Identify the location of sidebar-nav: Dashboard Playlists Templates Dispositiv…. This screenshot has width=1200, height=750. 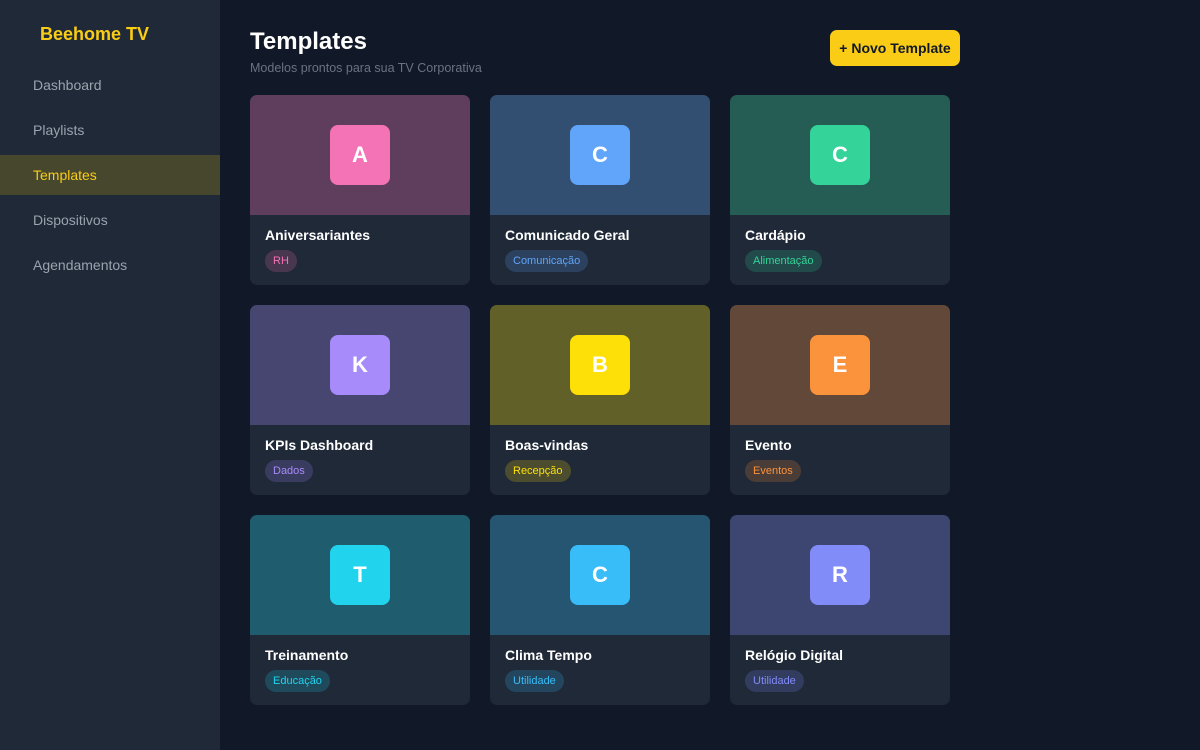
(110, 177).